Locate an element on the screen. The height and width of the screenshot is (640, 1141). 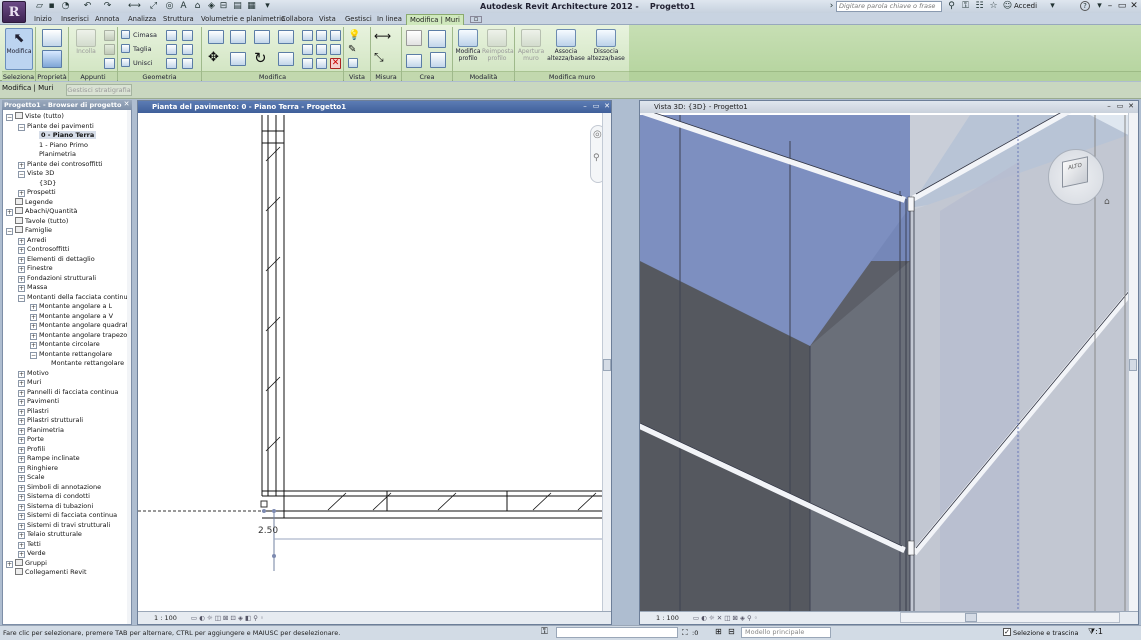
tree-node: + Massa is located at coordinates (32, 287).